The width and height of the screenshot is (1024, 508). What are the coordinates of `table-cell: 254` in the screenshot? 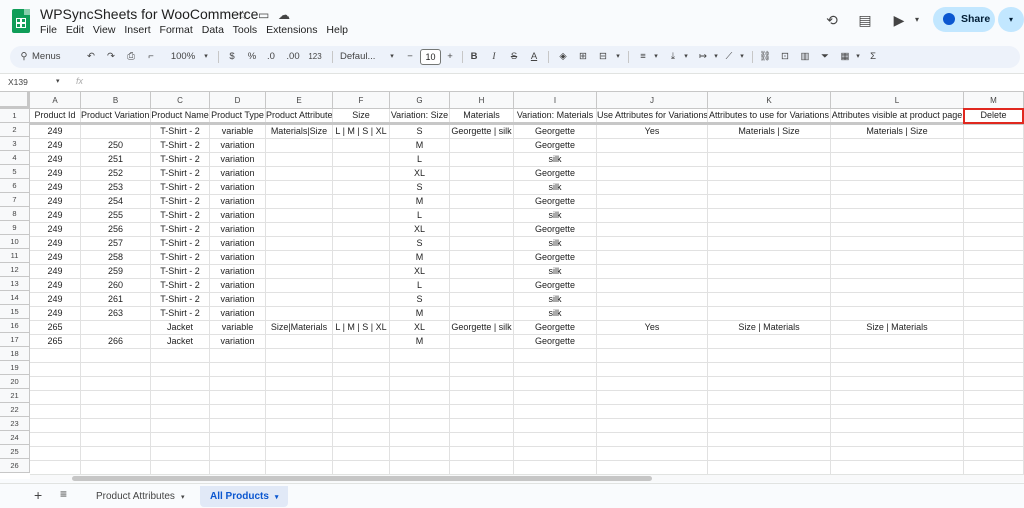 It's located at (116, 202).